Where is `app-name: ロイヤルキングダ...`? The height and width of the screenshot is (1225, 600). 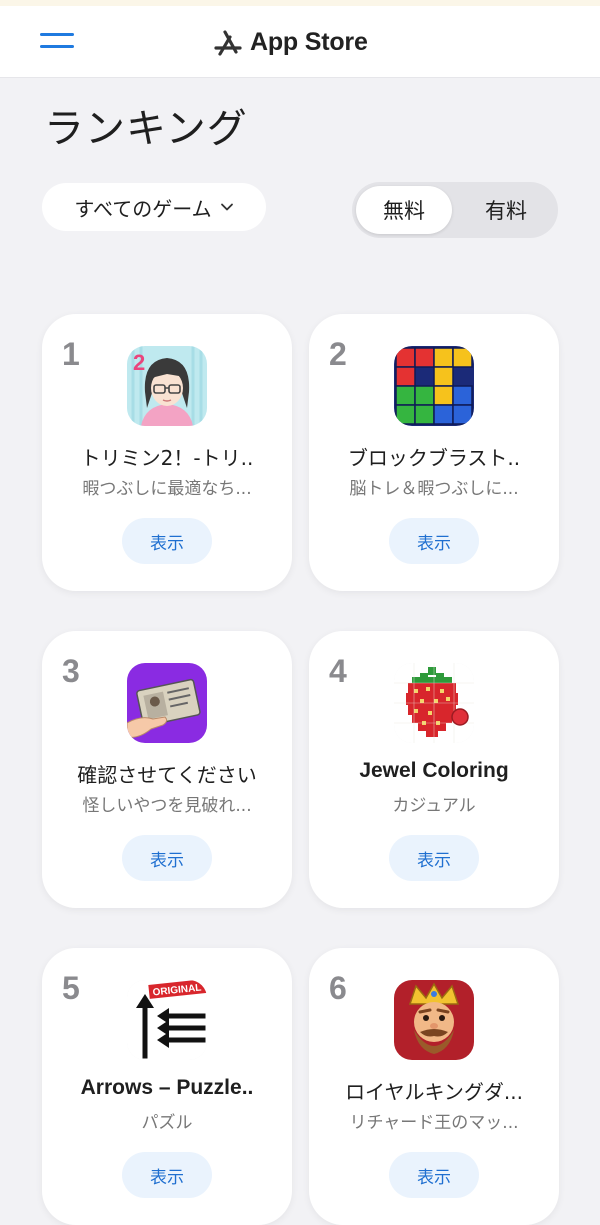
app-name: ロイヤルキングダ... is located at coordinates (434, 1092).